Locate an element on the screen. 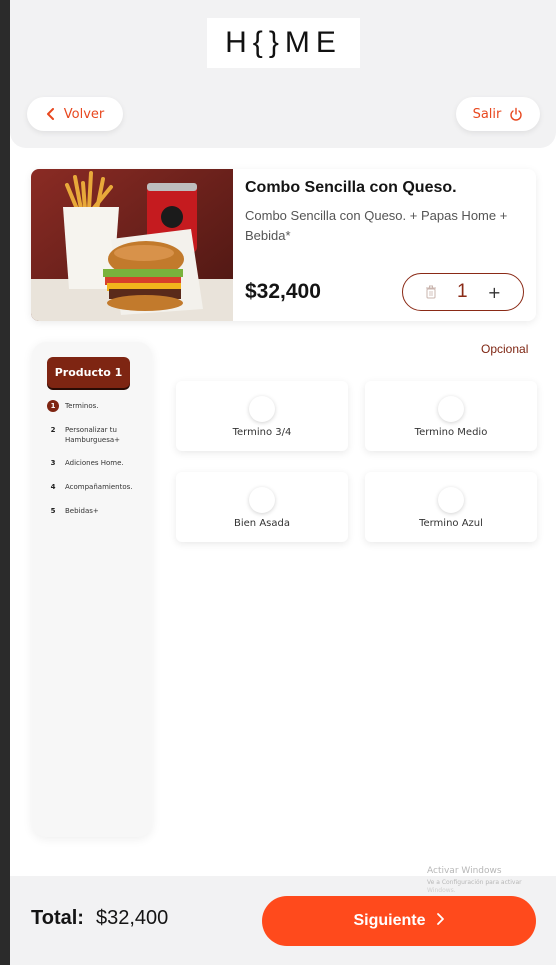 The width and height of the screenshot is (556, 965). optional-label: Opcional is located at coordinates (505, 349).